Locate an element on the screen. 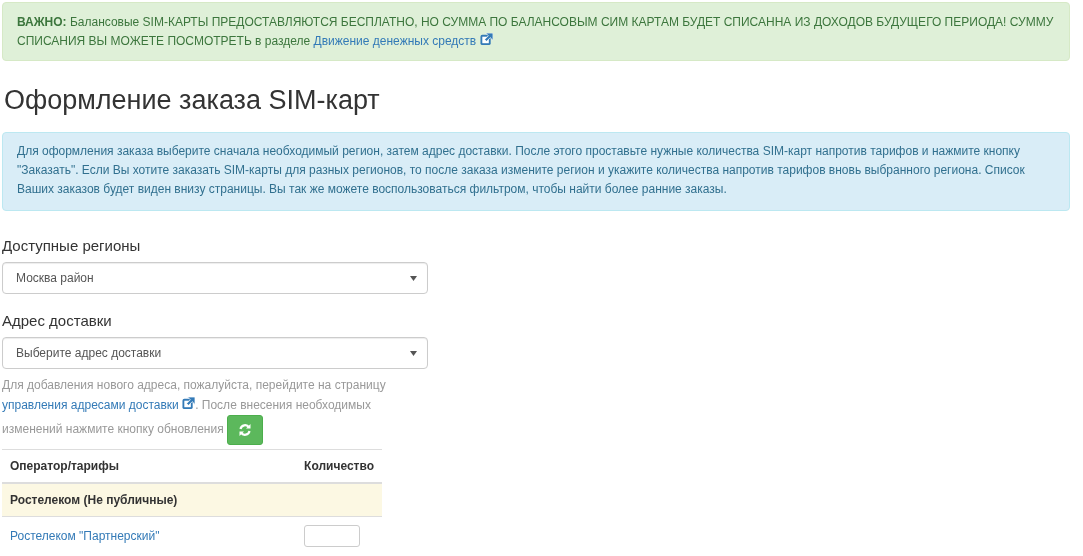 The image size is (1083, 556). info-text: Для оформления заказа выберите сначала необходимый регион, затем адрес доставки. После этого проставьте нужные количества SIM-карт напротив тарифов и нажмите кнопку "Заказать". Если Вы хотите заказать SIM-карты для разных регионов, то после заказа измените регион и укажите количества напротив тарифов вновь выбранного региона. Список Ваших заказов будет виден внизу страницы. Вы так же можете воспользоваться фильтром, чтобы найти более ранние заказы. is located at coordinates (521, 170).